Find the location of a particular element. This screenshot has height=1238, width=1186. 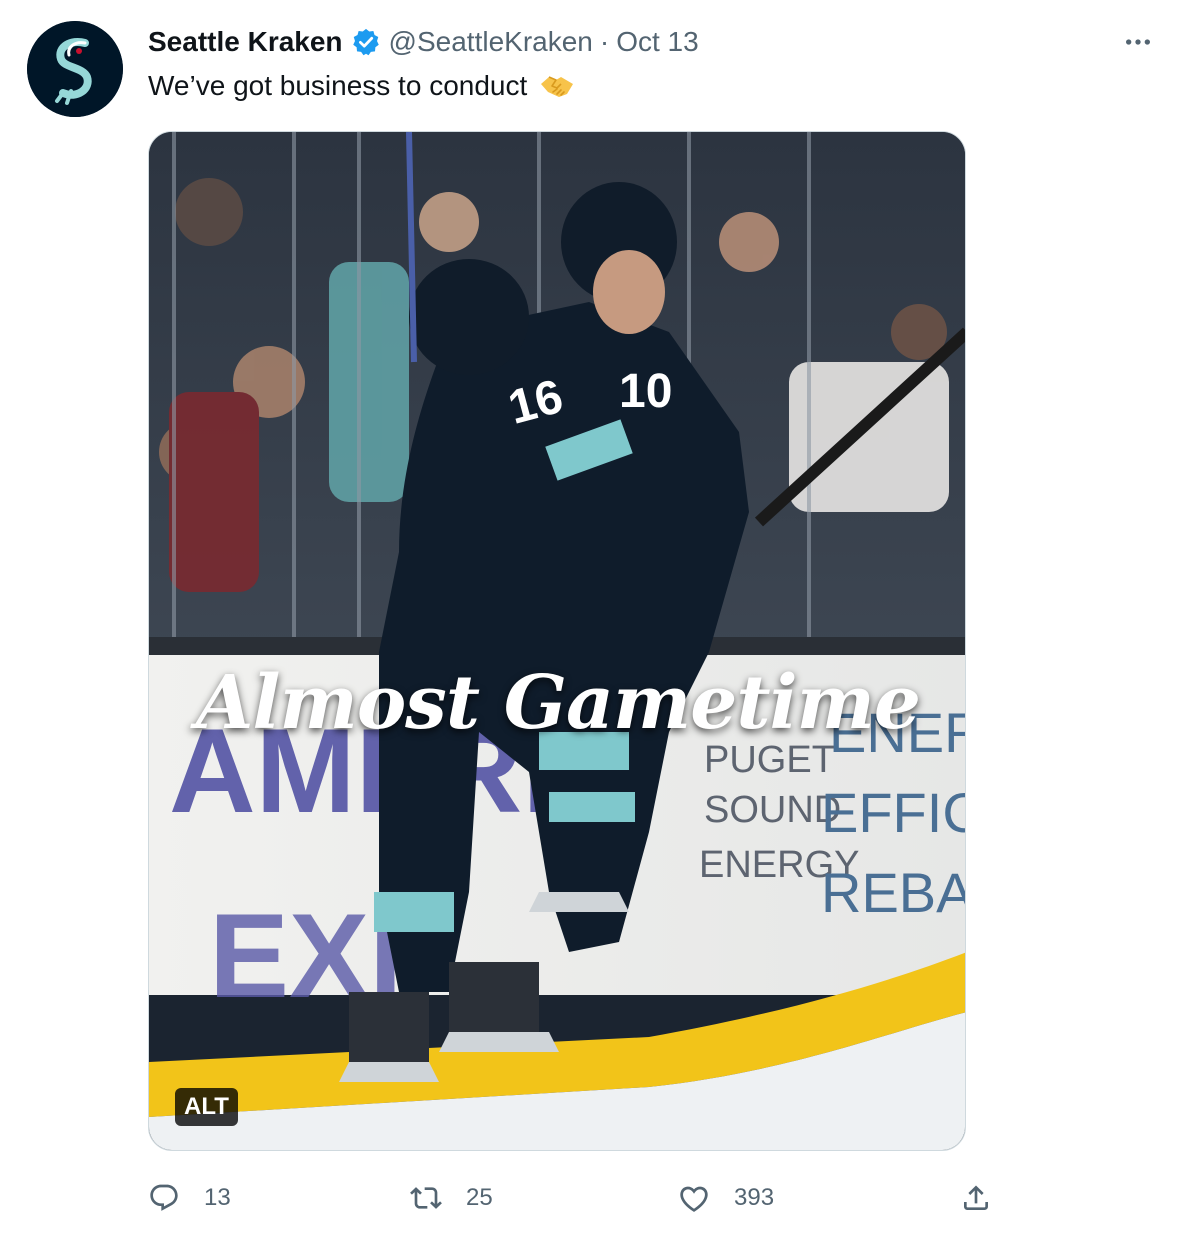

more-options-button is located at coordinates (1138, 42).